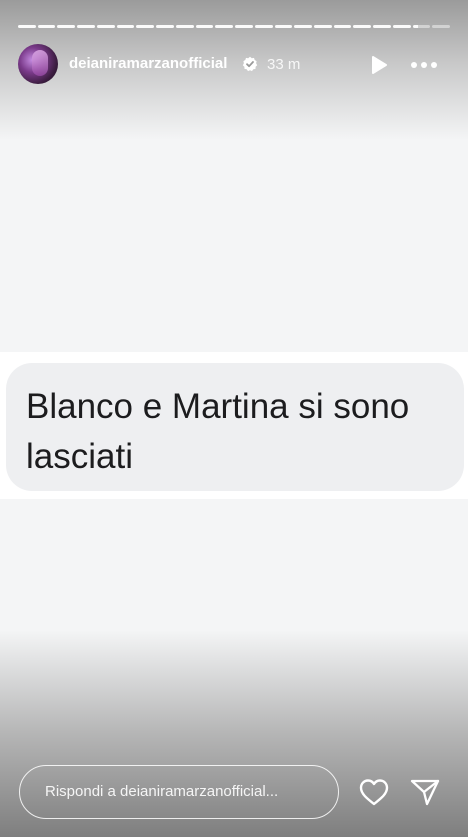 The image size is (468, 837). I want to click on username: deianiramarzanofficial, so click(148, 63).